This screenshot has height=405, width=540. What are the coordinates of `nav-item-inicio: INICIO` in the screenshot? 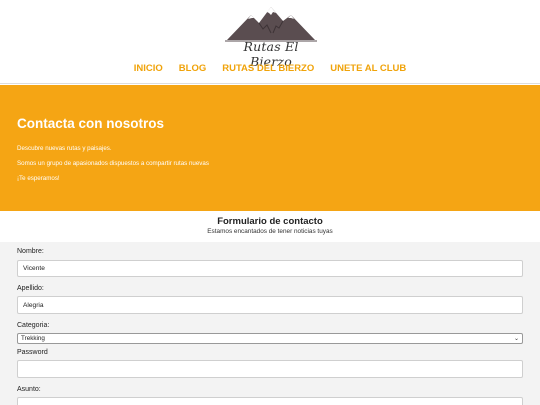 It's located at (148, 68).